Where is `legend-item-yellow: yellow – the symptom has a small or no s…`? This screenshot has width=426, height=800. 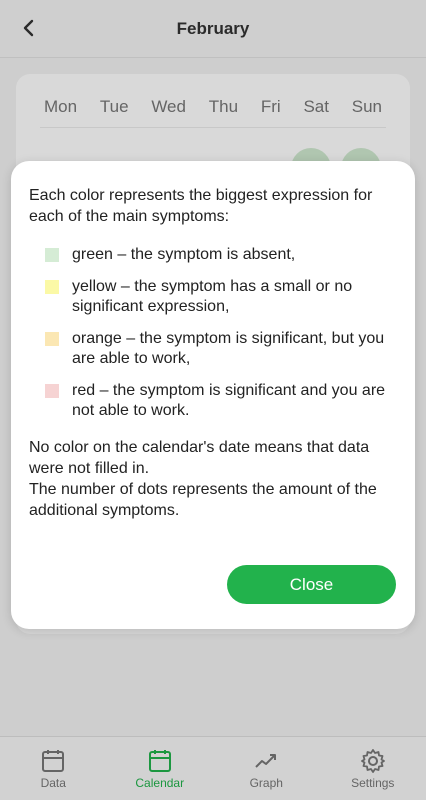 legend-item-yellow: yellow – the symptom has a small or no s… is located at coordinates (220, 297).